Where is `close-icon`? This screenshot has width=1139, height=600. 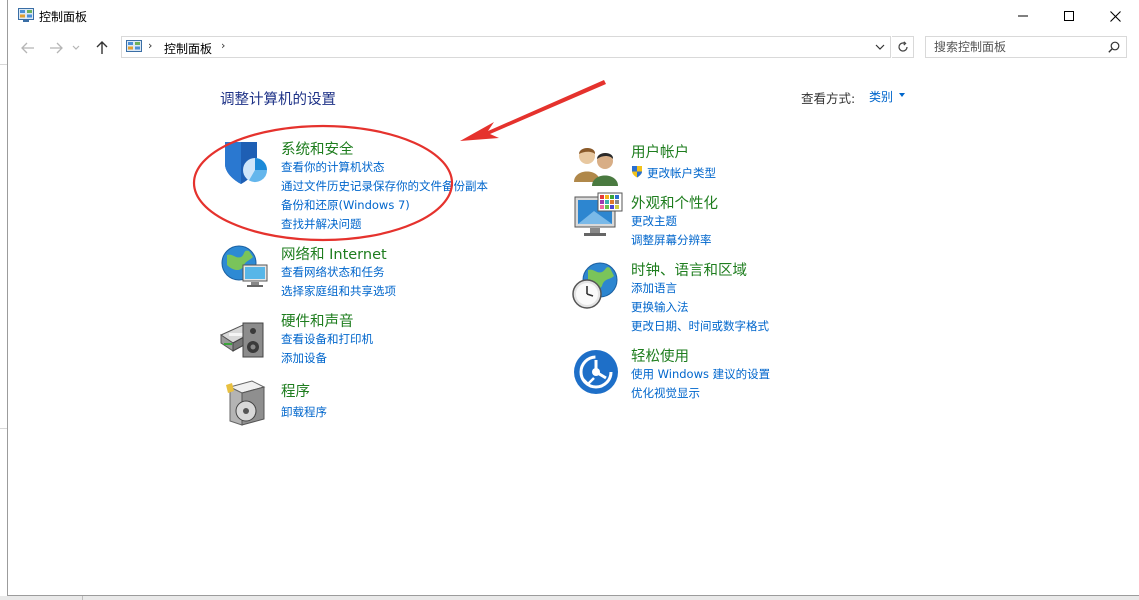
close-icon is located at coordinates (1115, 16).